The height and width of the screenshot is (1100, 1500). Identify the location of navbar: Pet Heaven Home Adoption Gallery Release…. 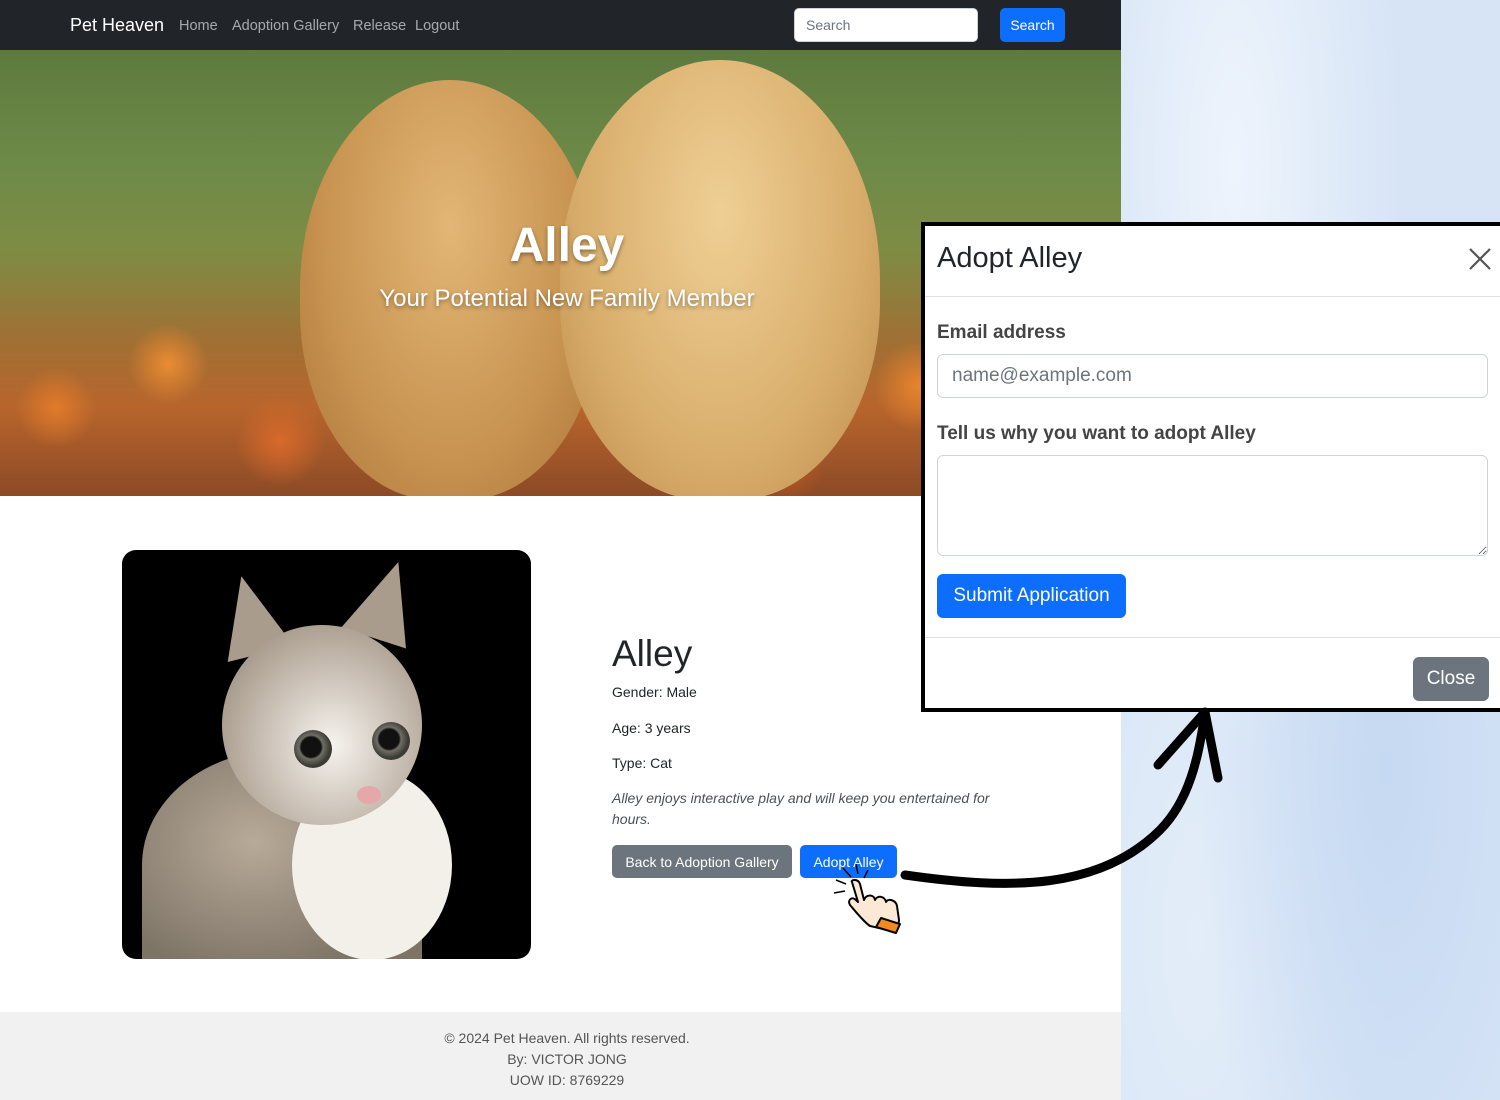
(560, 25).